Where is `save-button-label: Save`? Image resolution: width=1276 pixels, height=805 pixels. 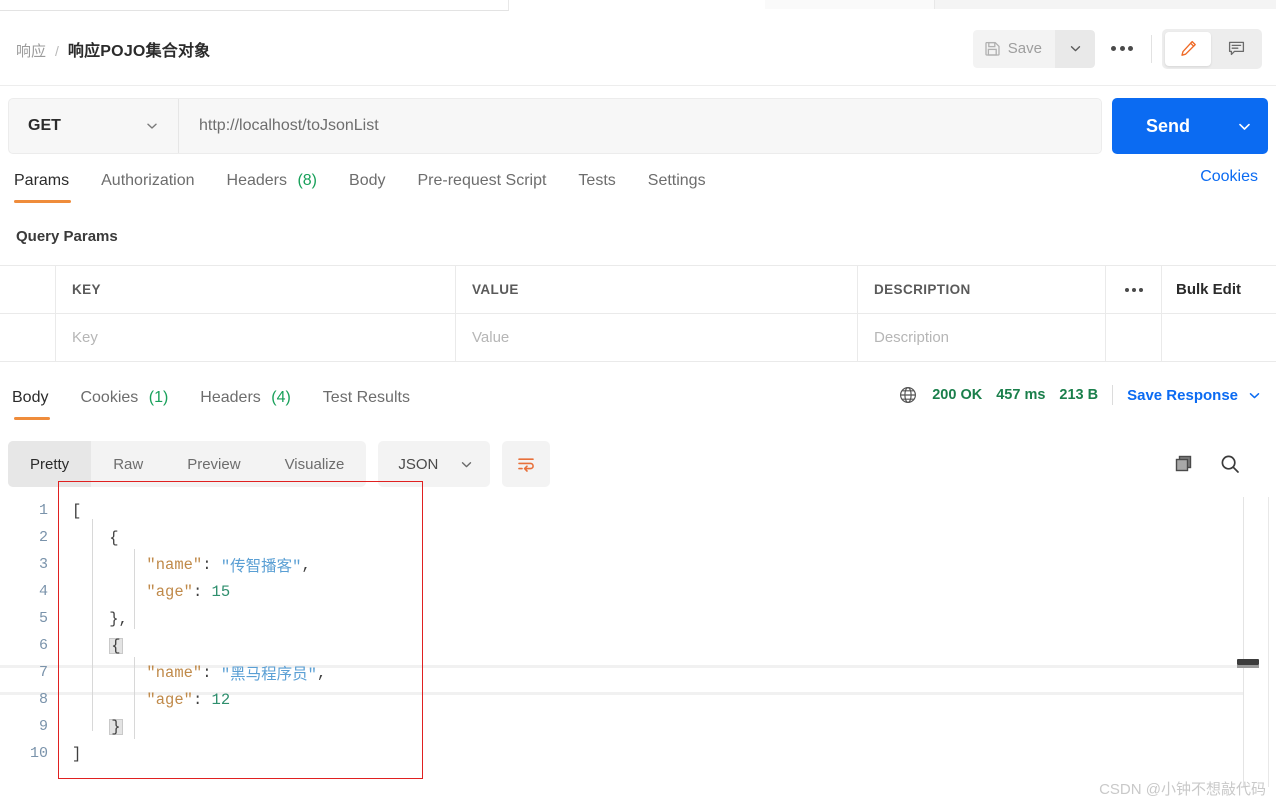 save-button-label: Save is located at coordinates (1024, 48).